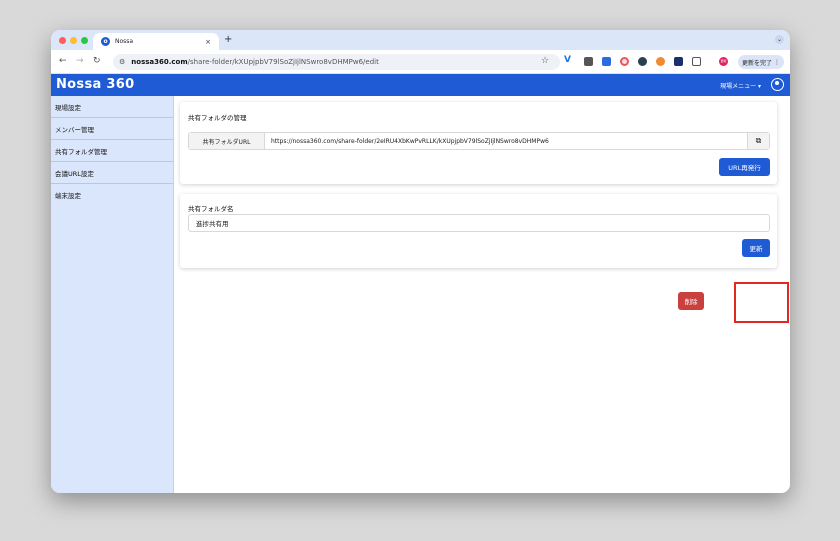  I want to click on extension-blue-icon, so click(606, 61).